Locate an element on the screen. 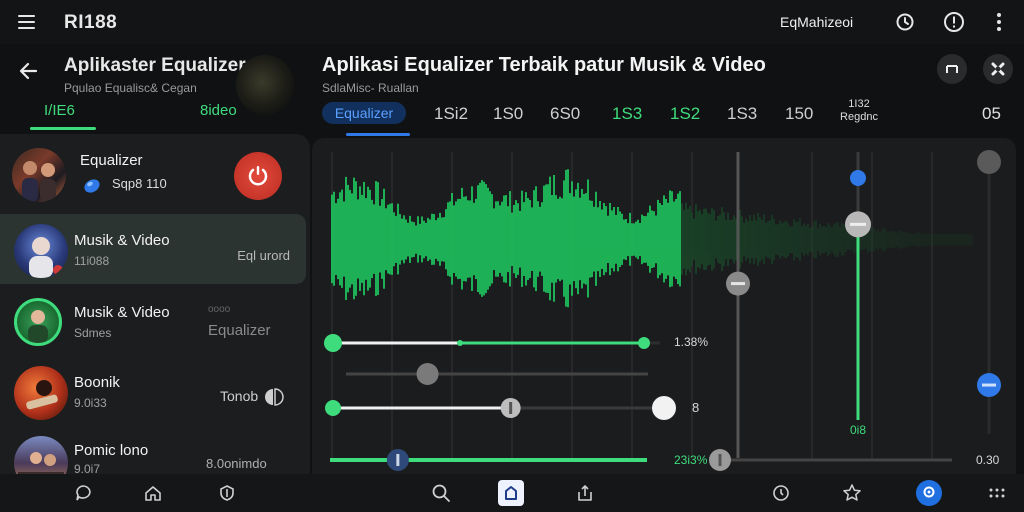  band-stack-top: 1I32 is located at coordinates (859, 104).